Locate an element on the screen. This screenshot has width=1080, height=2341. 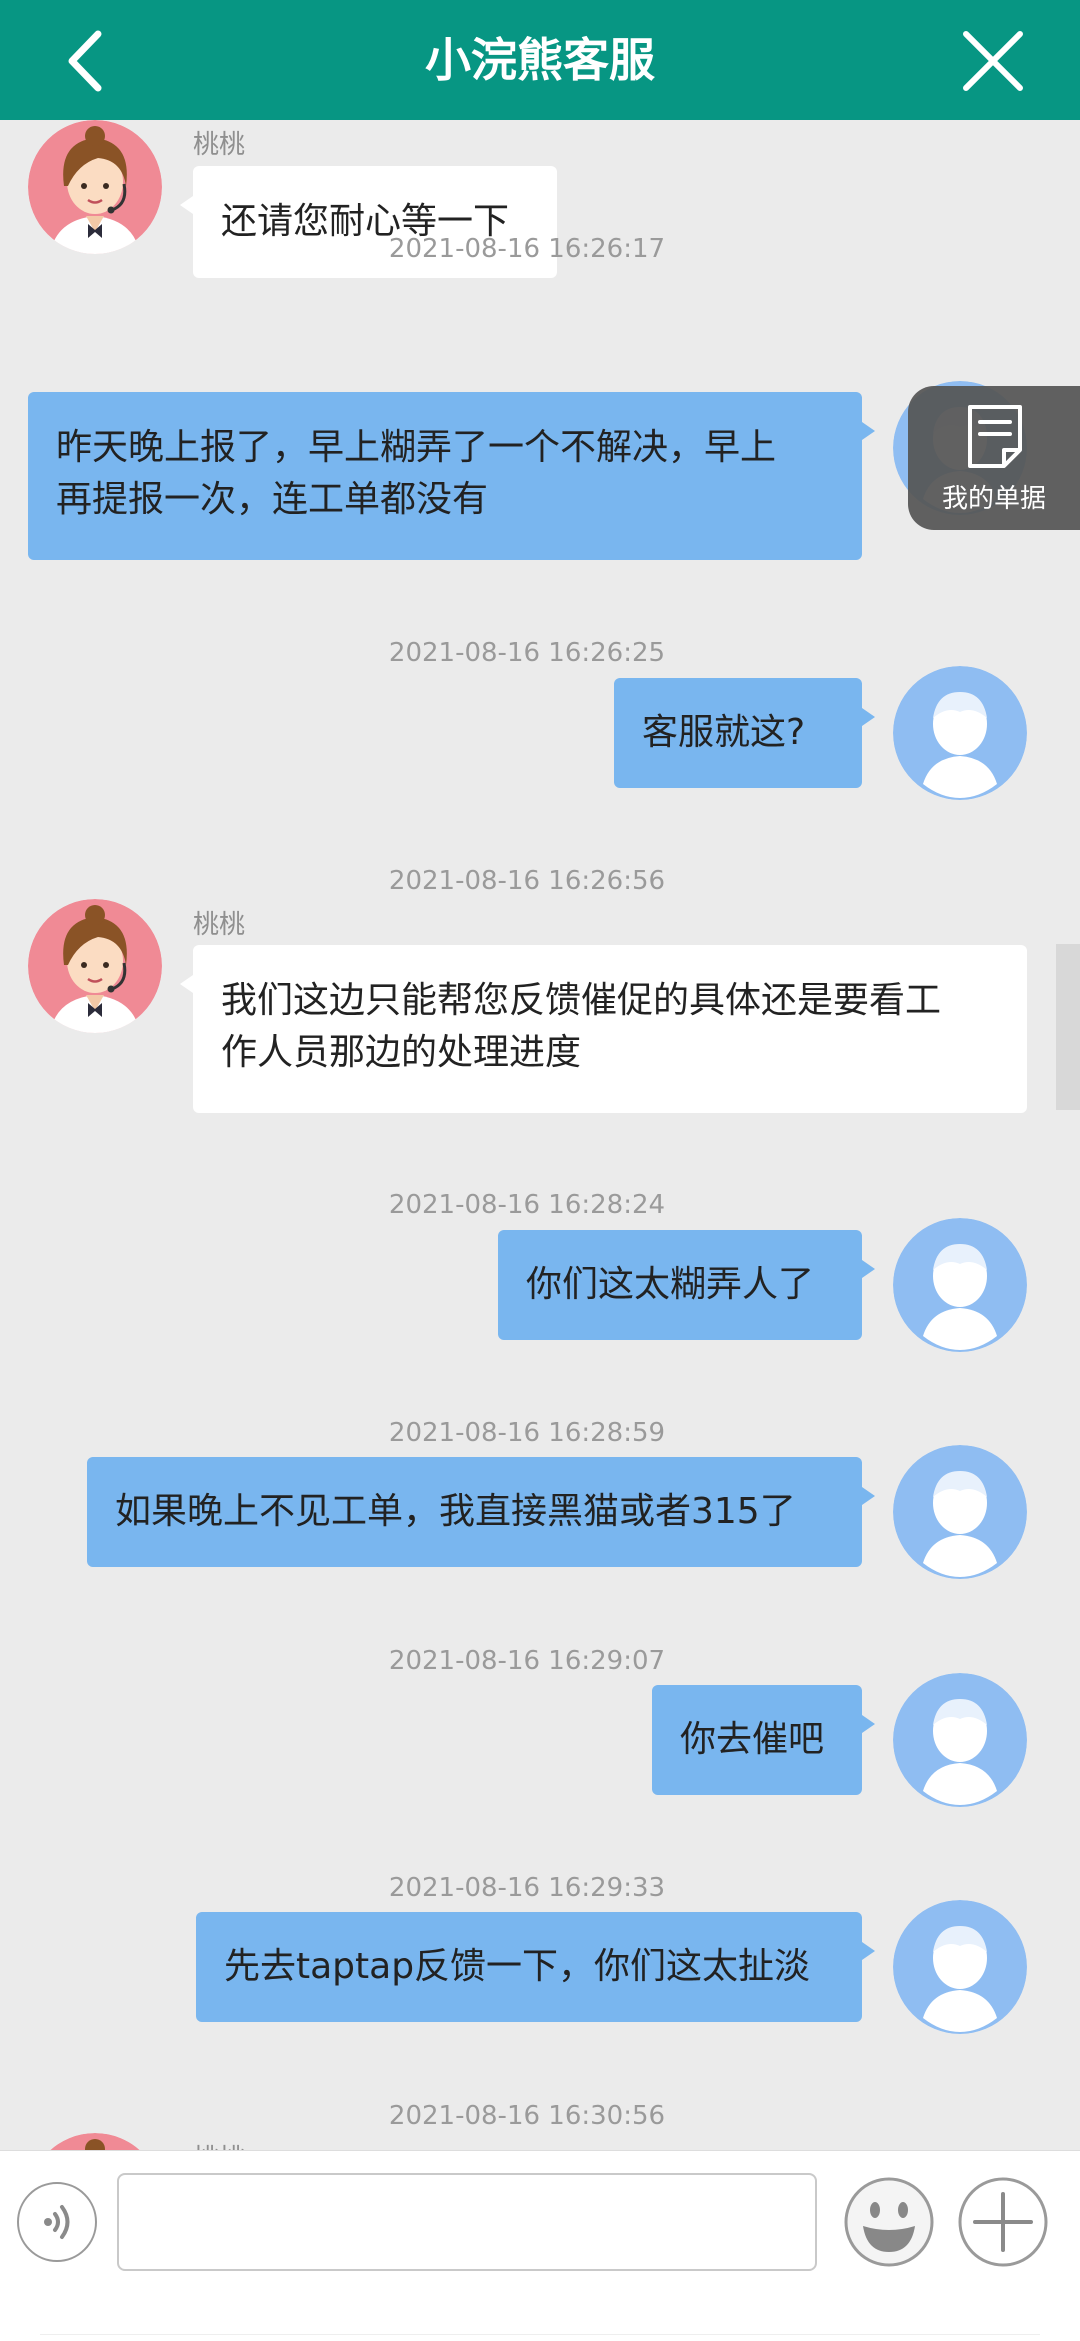
user-message-bubble: 如果晚上不见工单，我直接黑猫或者315了 is located at coordinates (481, 1512).